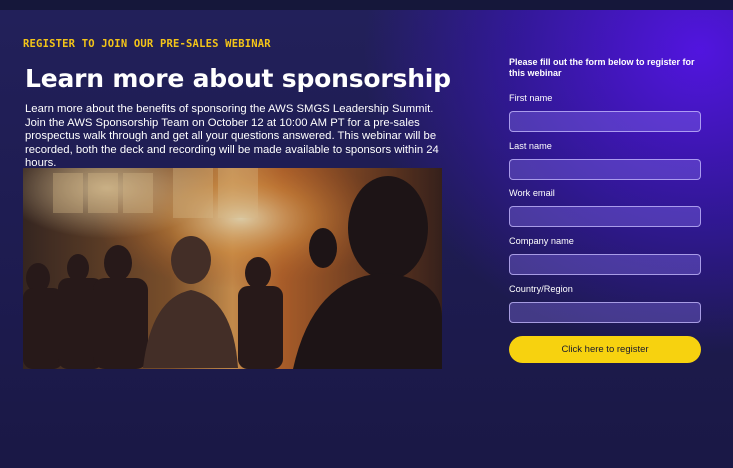  I want to click on company-name-field, so click(605, 264).